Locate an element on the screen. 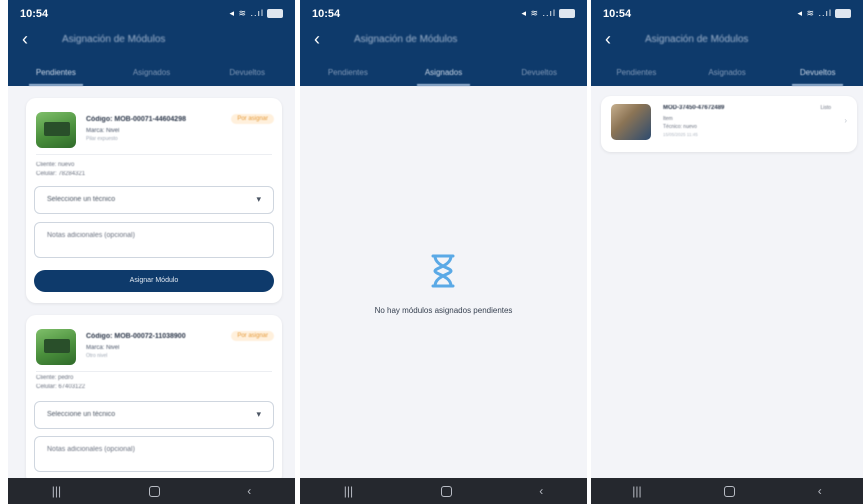 The height and width of the screenshot is (504, 863). technician-line: Técnico: nuevo is located at coordinates (680, 127).